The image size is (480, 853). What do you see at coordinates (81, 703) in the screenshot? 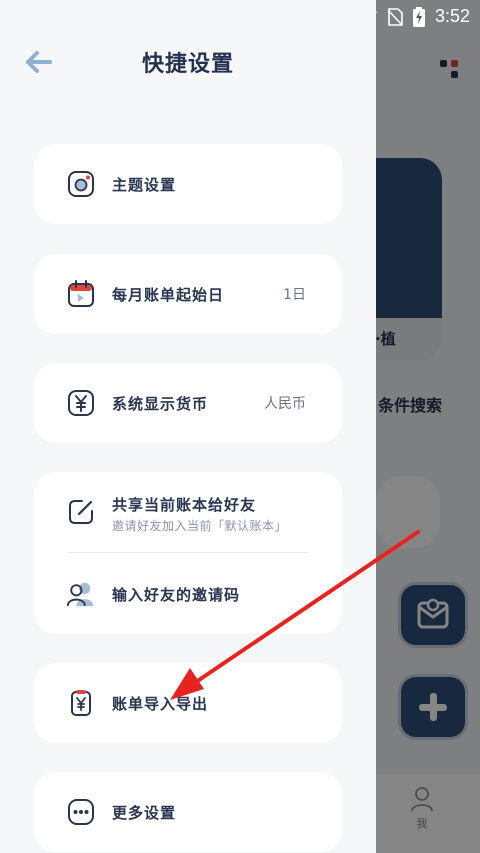
I see `bill-document-icon` at bounding box center [81, 703].